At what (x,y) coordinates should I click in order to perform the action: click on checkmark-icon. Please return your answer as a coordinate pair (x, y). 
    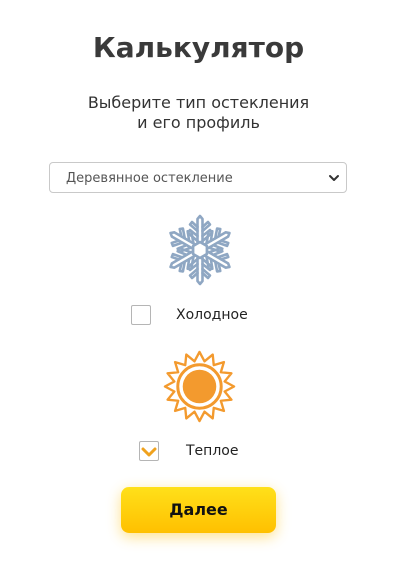
    Looking at the image, I should click on (149, 452).